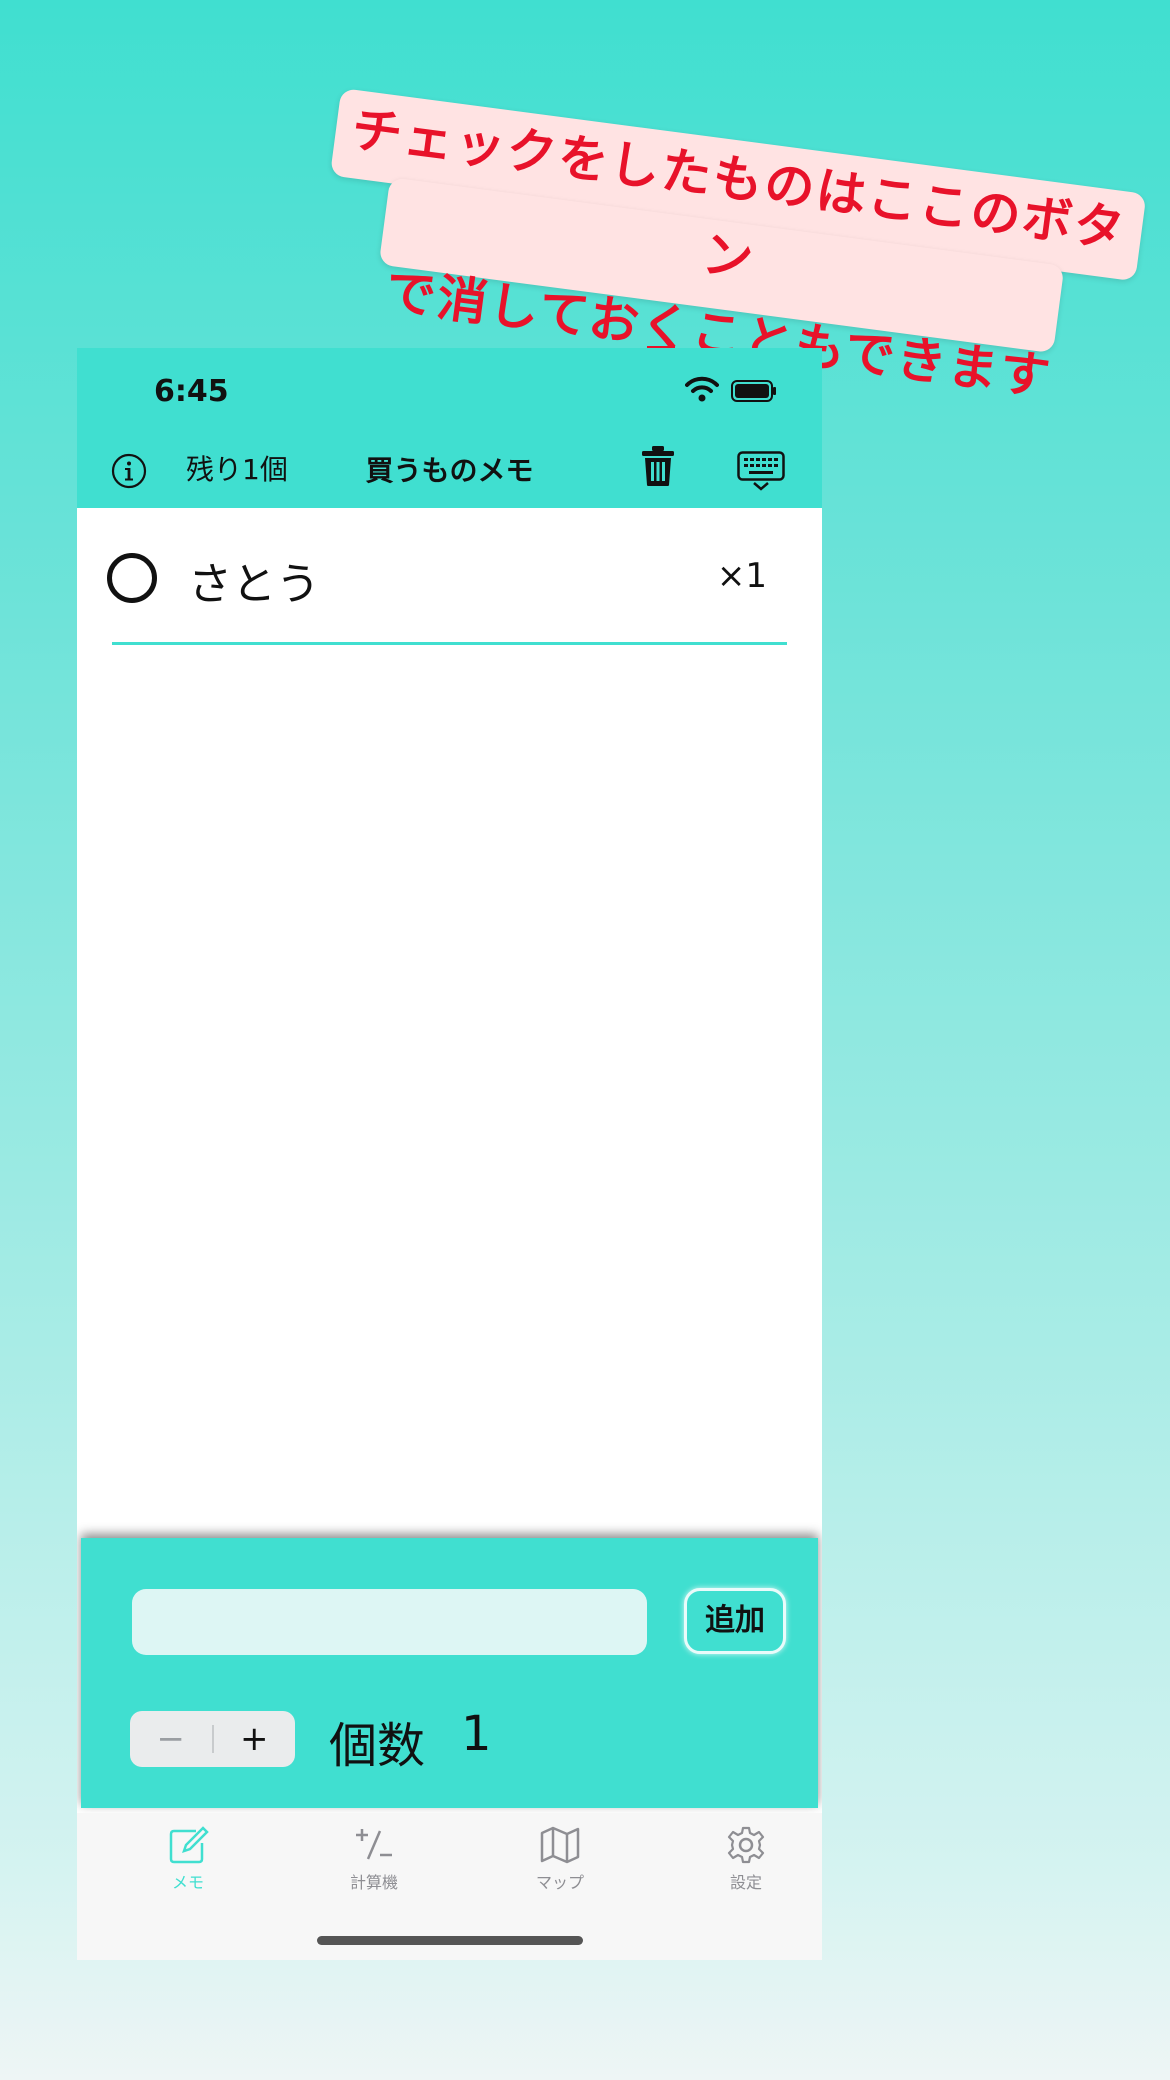 The height and width of the screenshot is (2080, 1170). What do you see at coordinates (449, 470) in the screenshot?
I see `page-title: 買うものメモ` at bounding box center [449, 470].